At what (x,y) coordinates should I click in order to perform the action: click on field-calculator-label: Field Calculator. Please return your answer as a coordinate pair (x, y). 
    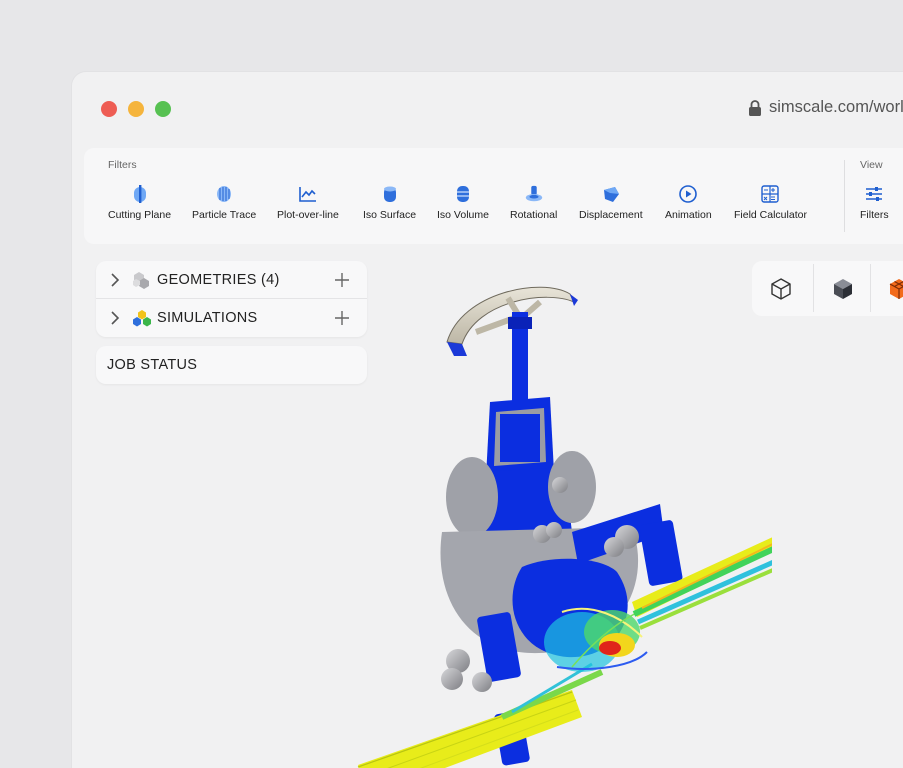
    Looking at the image, I should click on (770, 215).